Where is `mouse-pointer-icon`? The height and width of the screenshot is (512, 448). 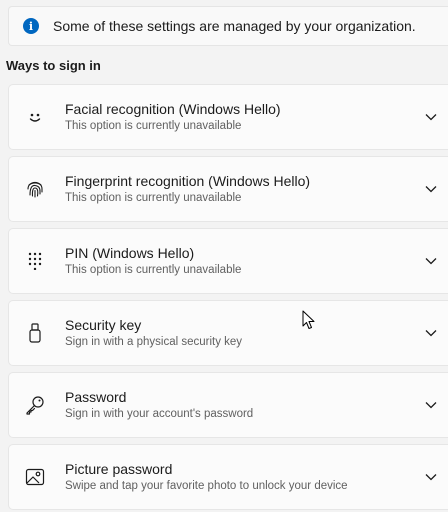 mouse-pointer-icon is located at coordinates (309, 322).